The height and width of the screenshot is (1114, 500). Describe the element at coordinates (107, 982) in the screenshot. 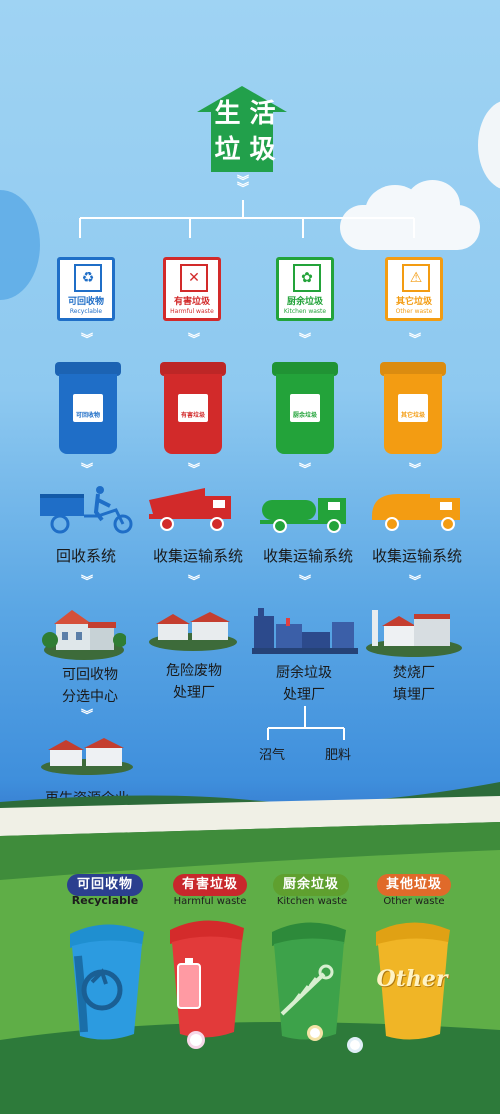

I see `recyclable-bin-large` at that location.